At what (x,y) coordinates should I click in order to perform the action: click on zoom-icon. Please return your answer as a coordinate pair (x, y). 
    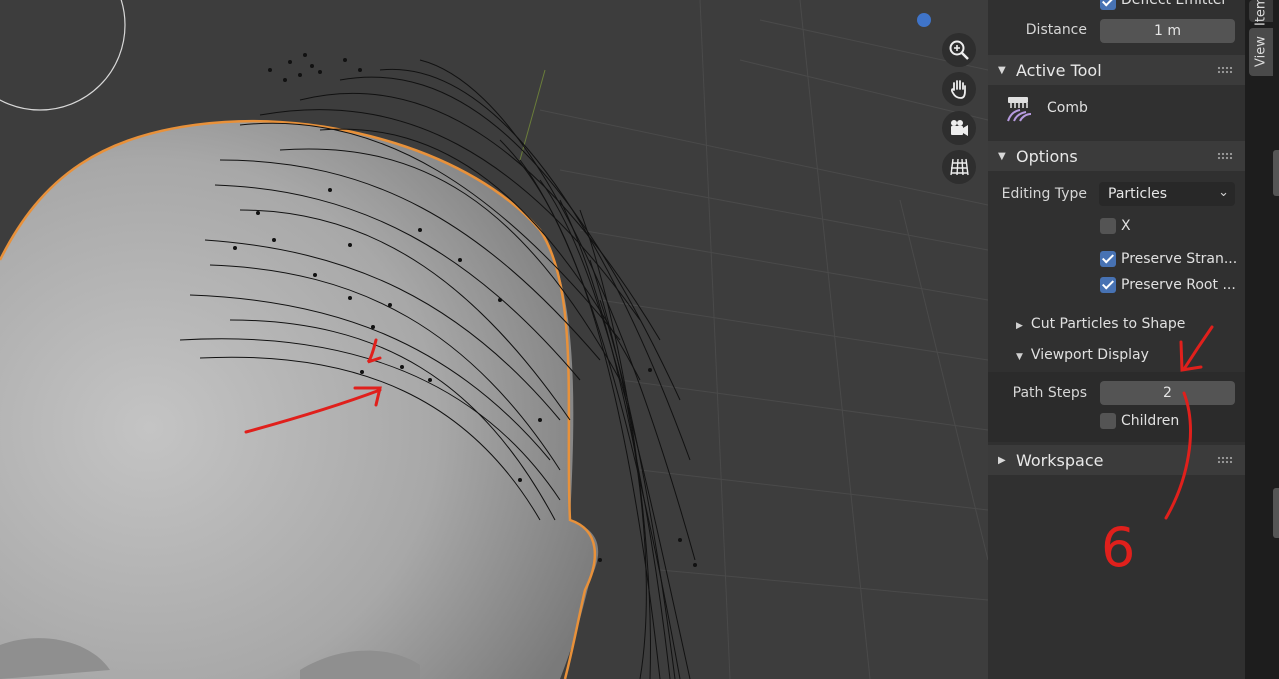
    Looking at the image, I should click on (959, 50).